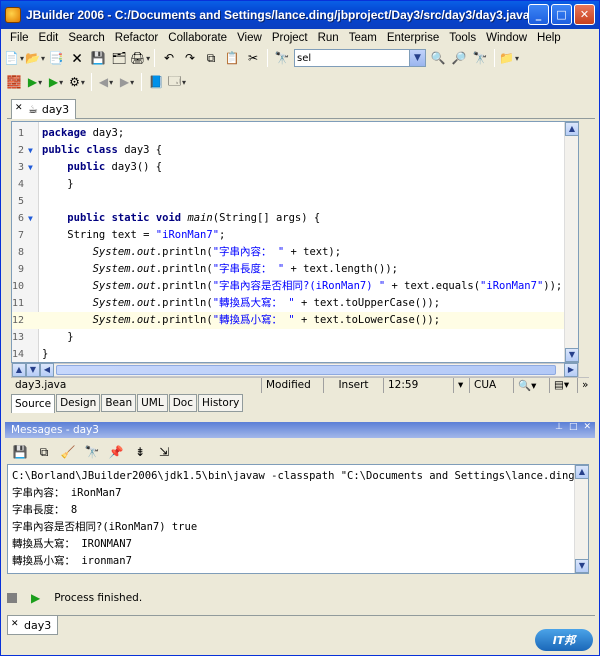 The image size is (600, 656). I want to click on tab-history: History, so click(221, 403).